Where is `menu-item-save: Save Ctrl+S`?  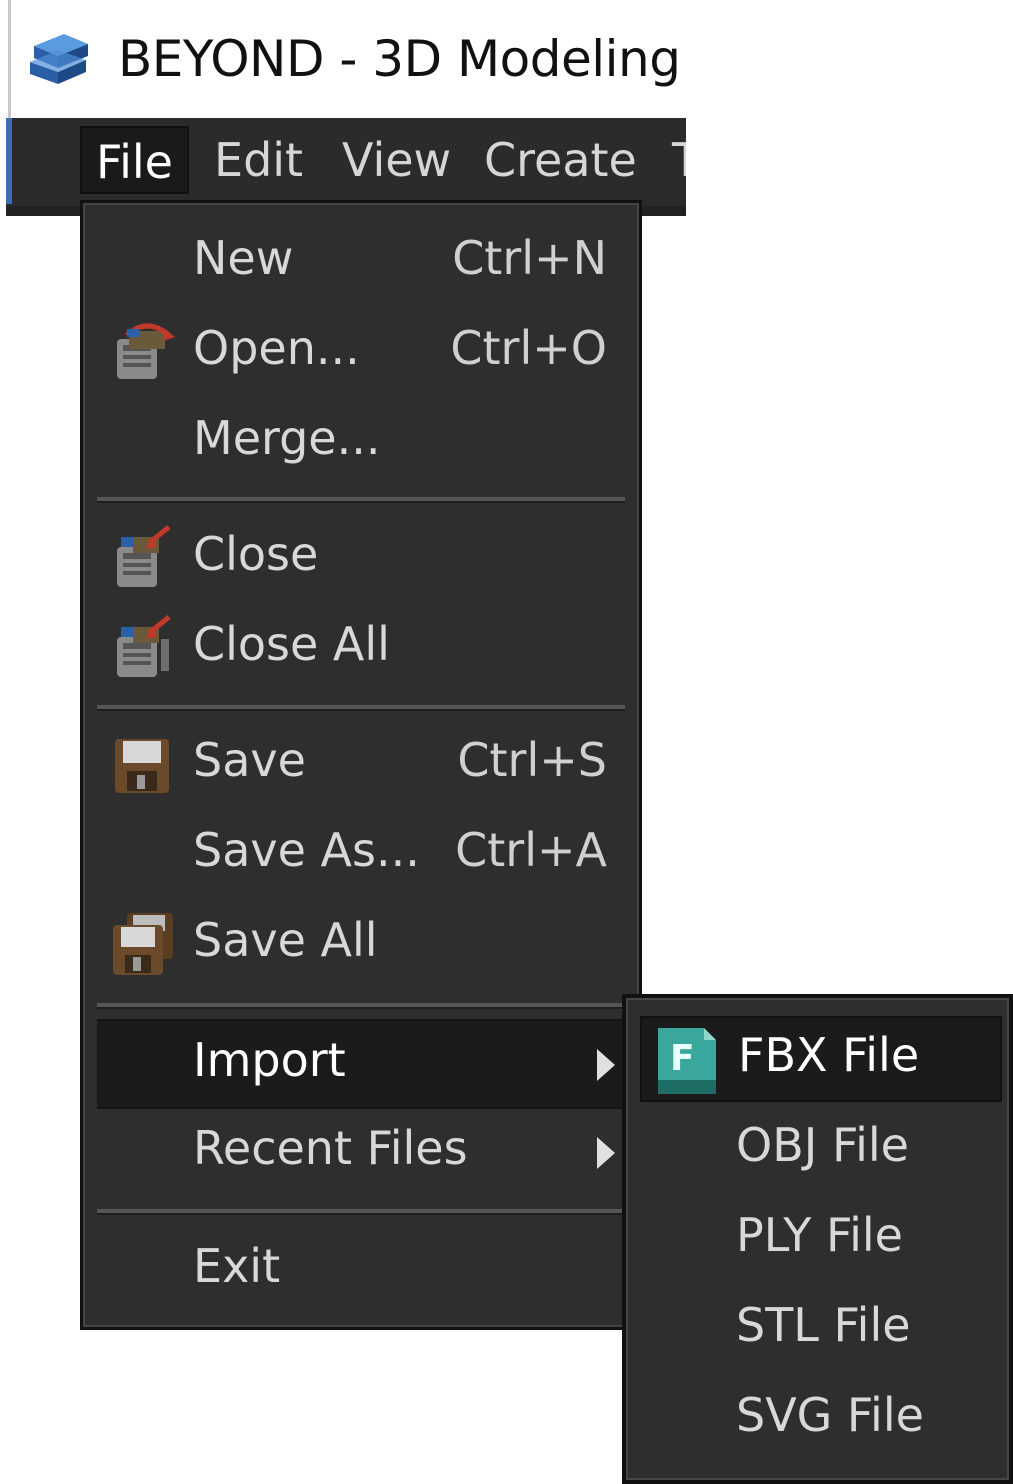 menu-item-save: Save Ctrl+S is located at coordinates (361, 764).